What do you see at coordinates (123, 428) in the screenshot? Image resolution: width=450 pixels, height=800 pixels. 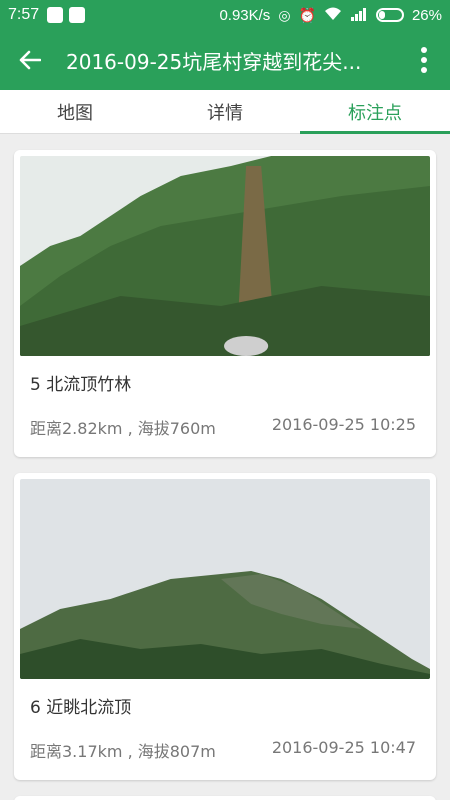 I see `waypoint-distance-altitude: 距离2.82km , 海拔760m` at bounding box center [123, 428].